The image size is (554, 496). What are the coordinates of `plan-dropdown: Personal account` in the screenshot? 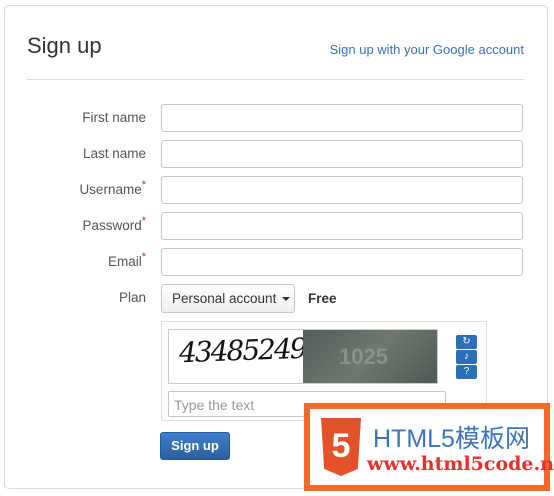 It's located at (228, 298).